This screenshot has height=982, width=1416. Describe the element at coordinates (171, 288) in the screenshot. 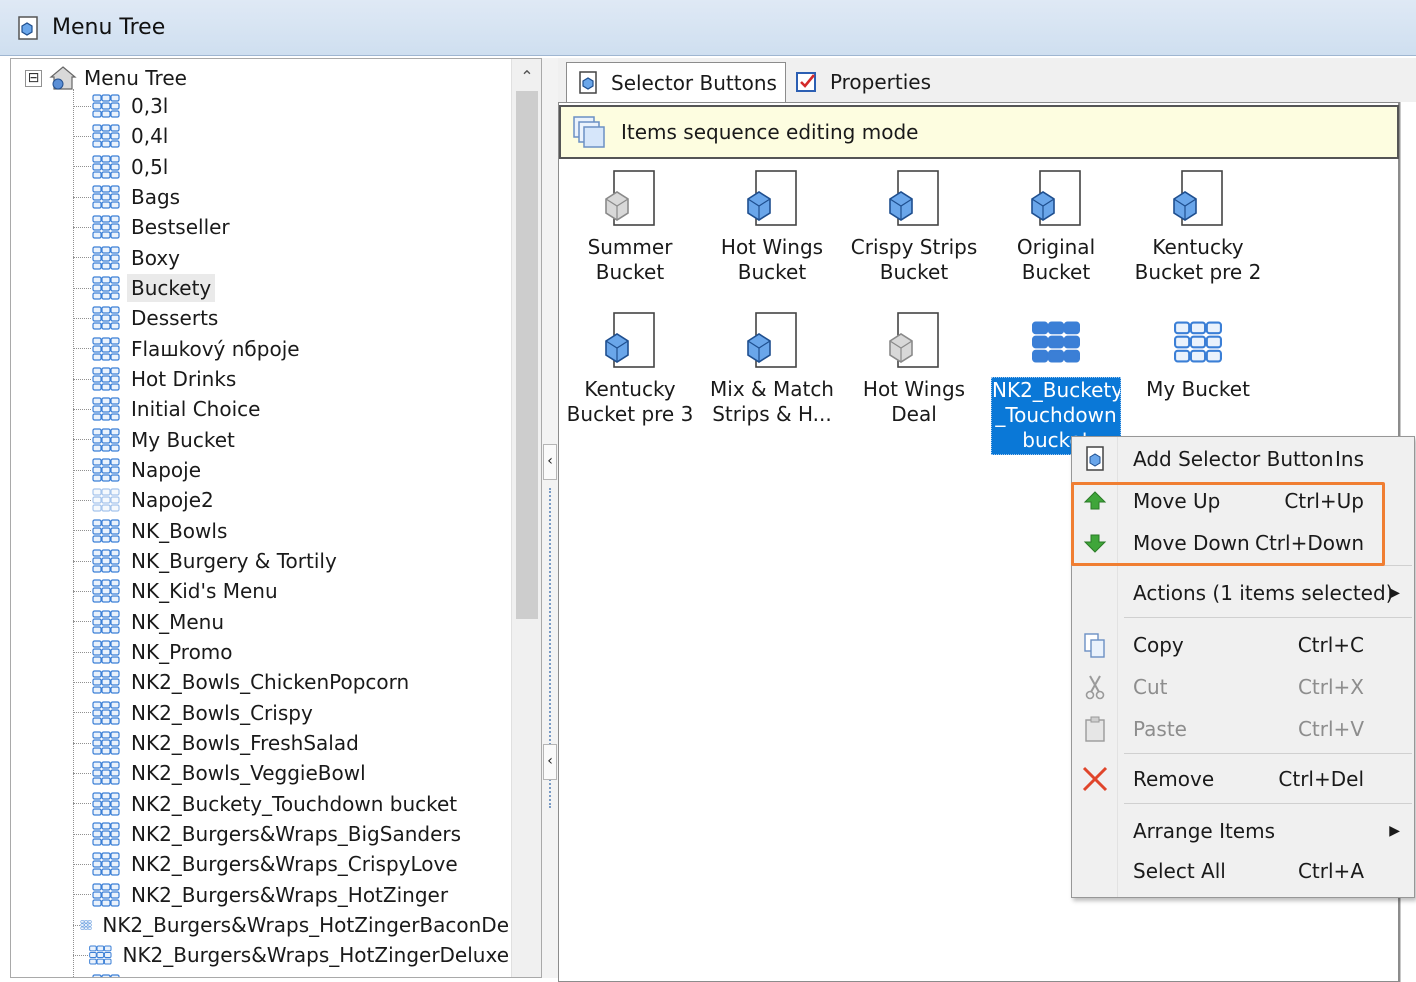

I see `tree-item-label: Buckety` at that location.